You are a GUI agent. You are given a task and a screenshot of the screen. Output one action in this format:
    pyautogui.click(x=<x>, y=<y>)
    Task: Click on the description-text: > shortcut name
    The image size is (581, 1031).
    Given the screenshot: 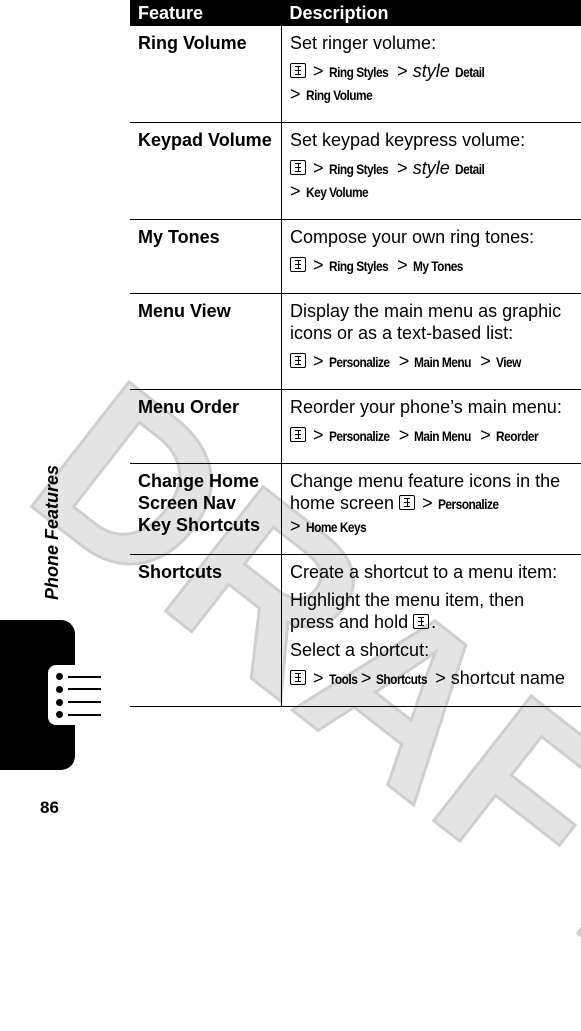 What is the action you would take?
    pyautogui.click(x=497, y=678)
    